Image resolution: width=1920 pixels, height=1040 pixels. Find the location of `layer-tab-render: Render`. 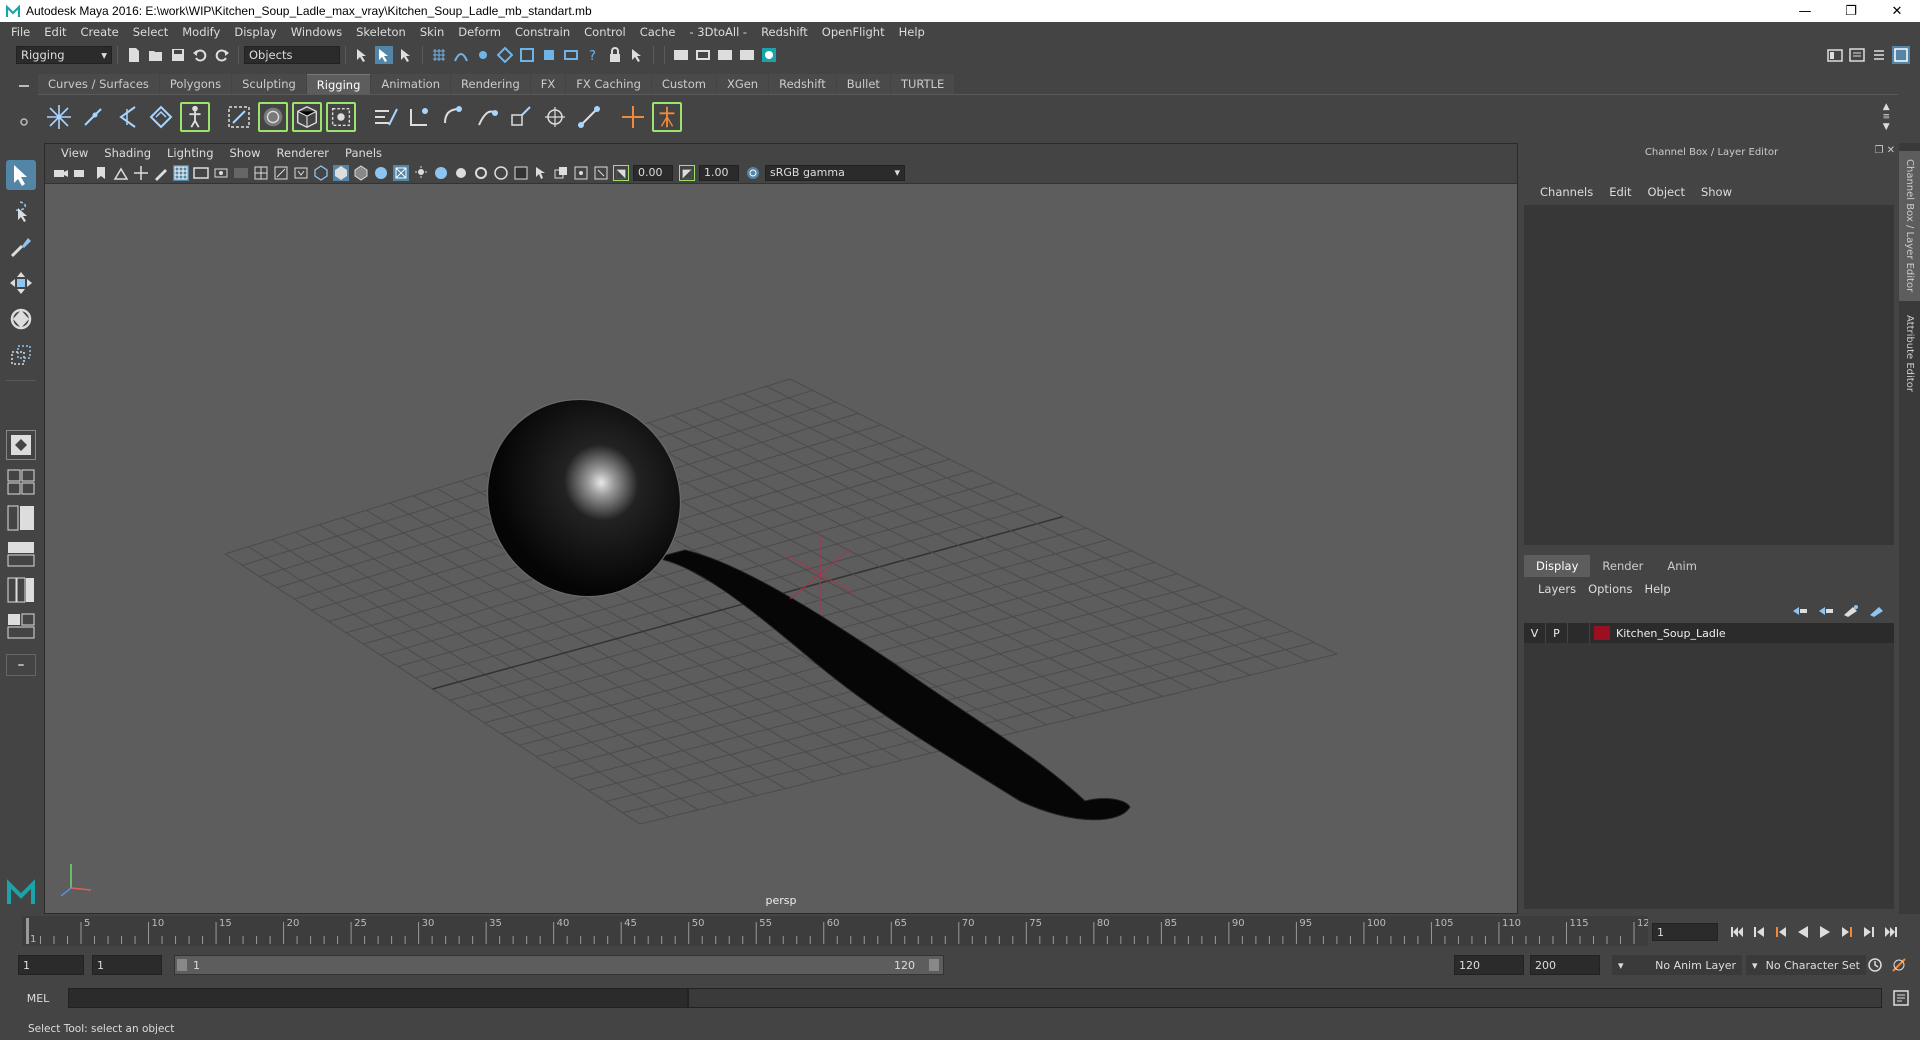

layer-tab-render: Render is located at coordinates (1622, 566).